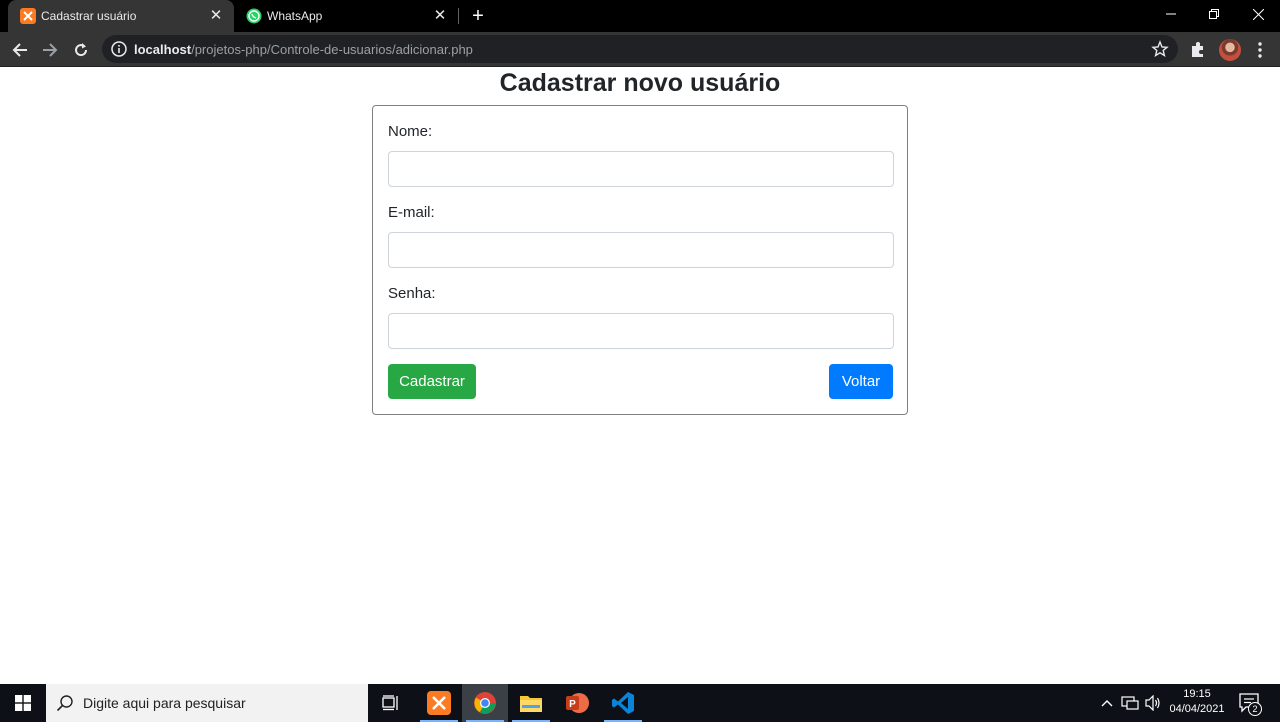  Describe the element at coordinates (295, 16) in the screenshot. I see `tab-title: WhatsApp` at that location.